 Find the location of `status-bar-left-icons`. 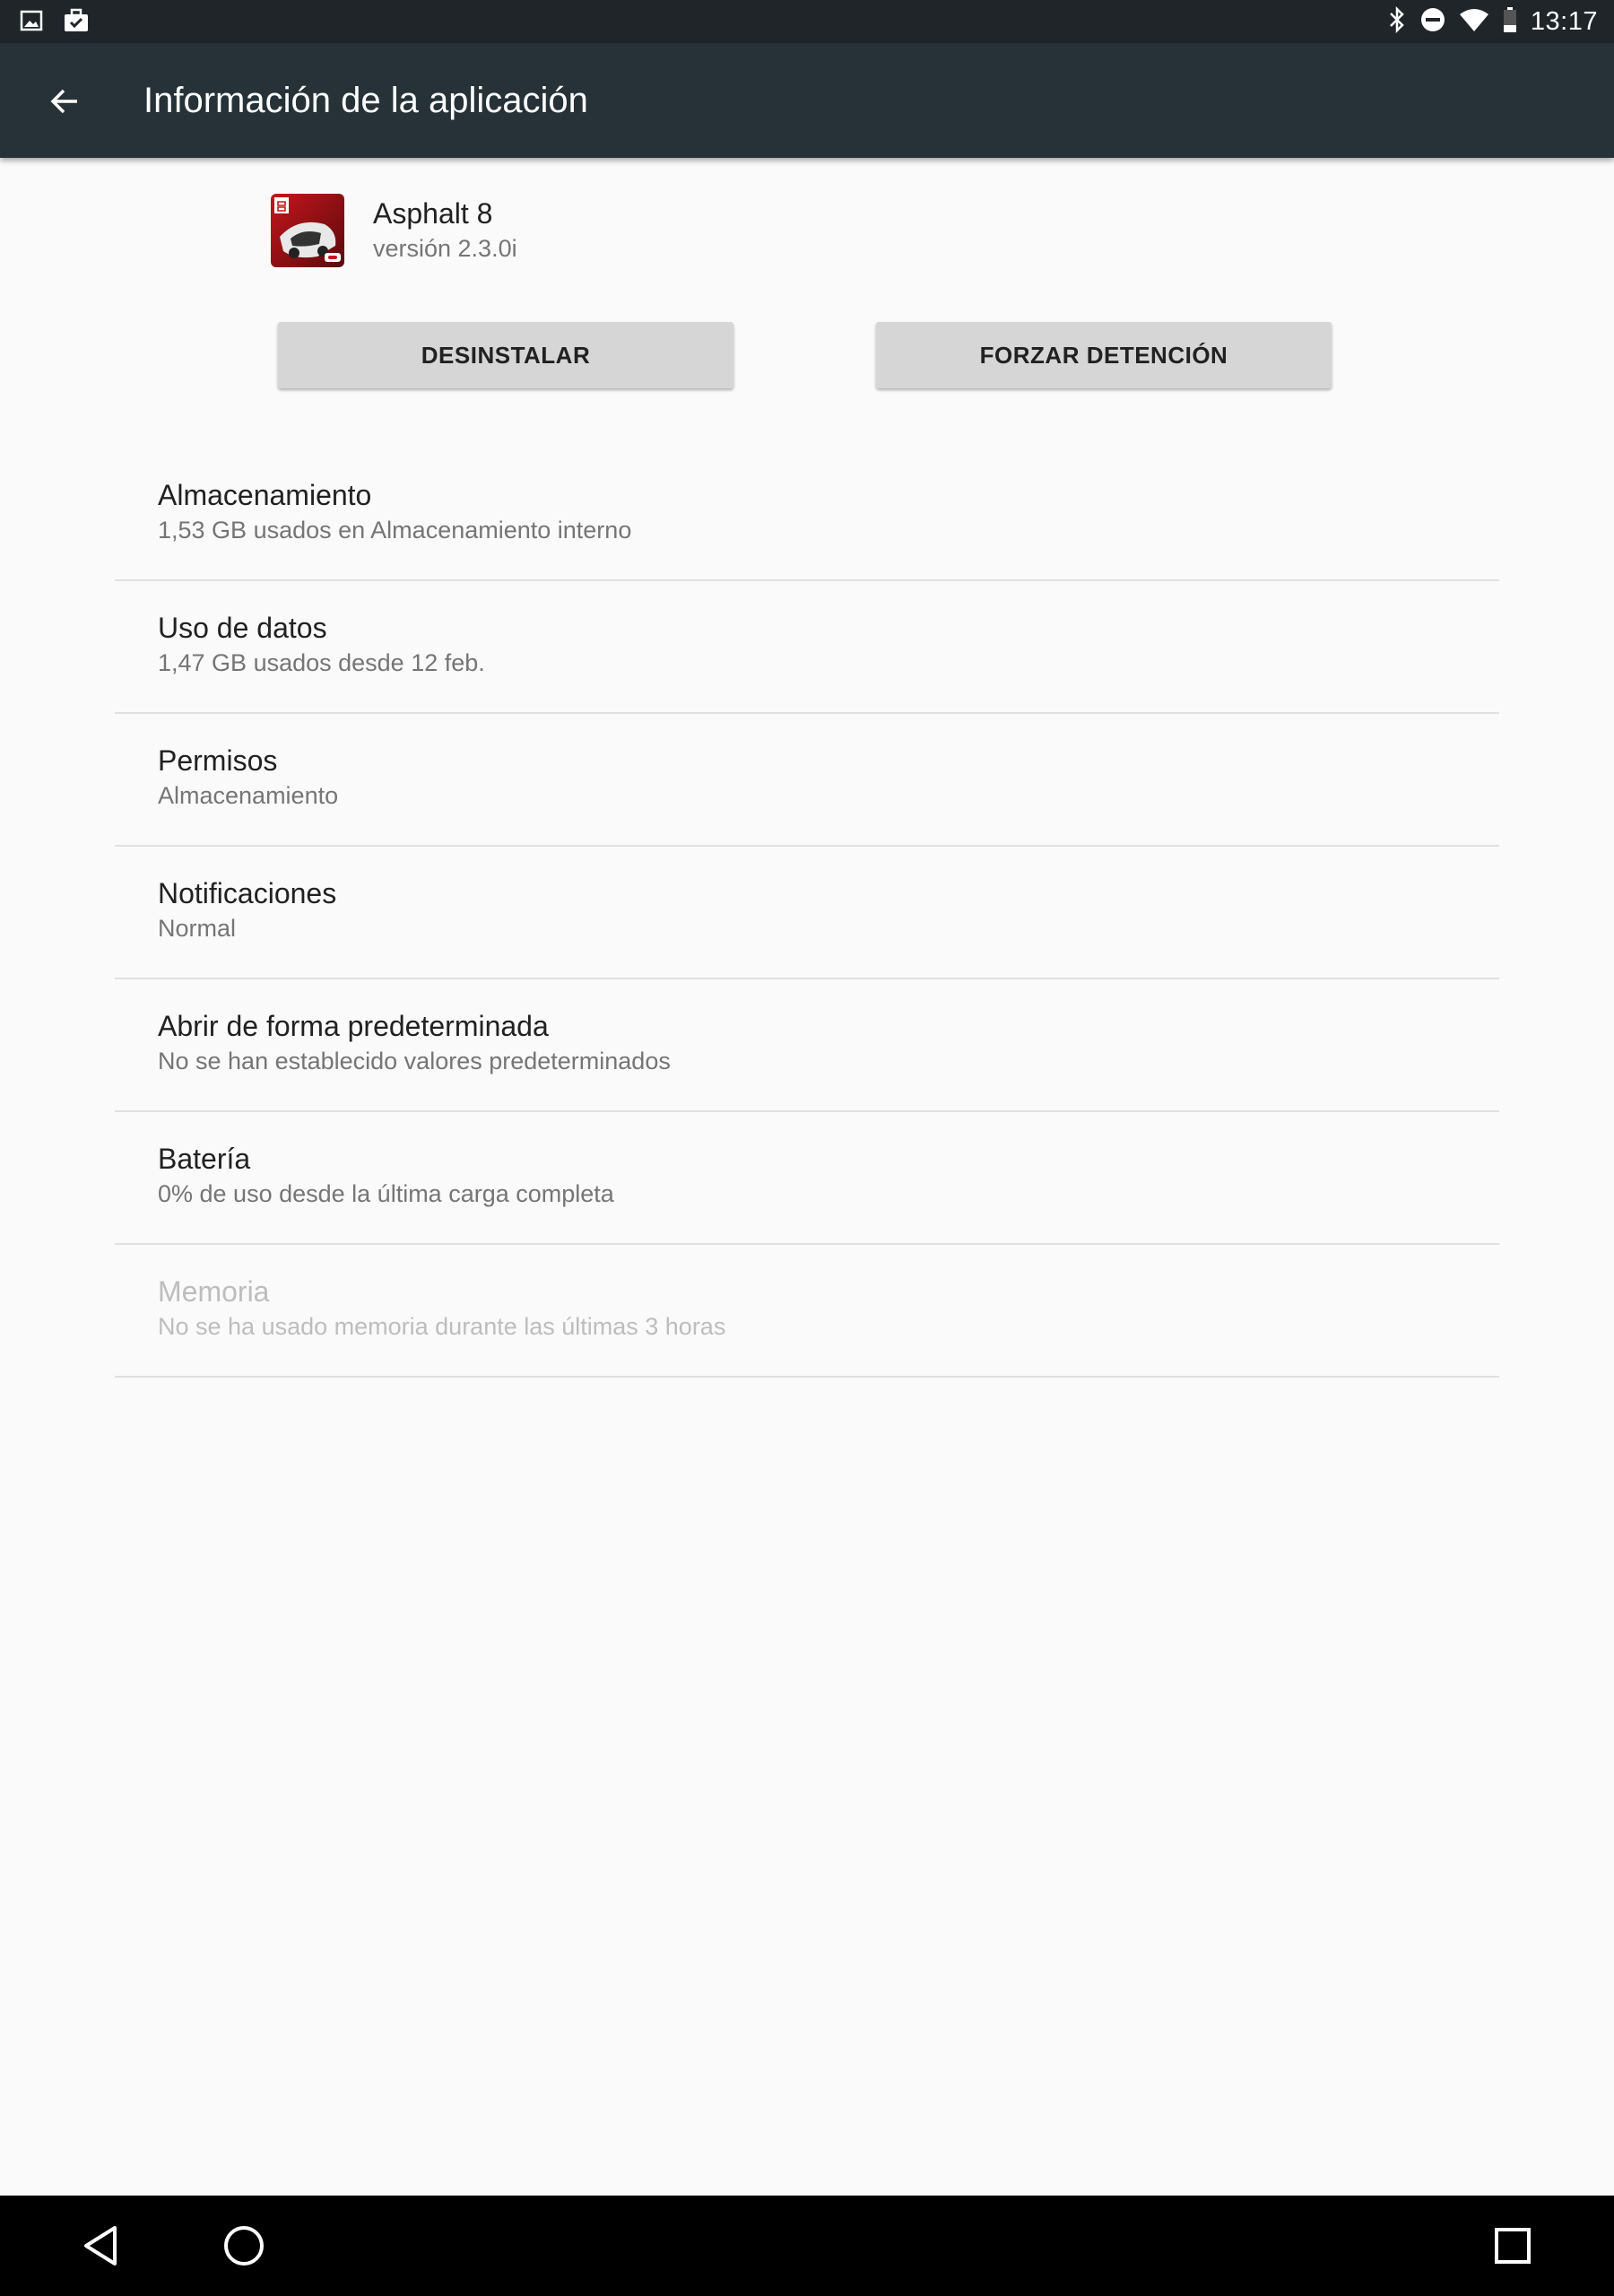

status-bar-left-icons is located at coordinates (55, 23).